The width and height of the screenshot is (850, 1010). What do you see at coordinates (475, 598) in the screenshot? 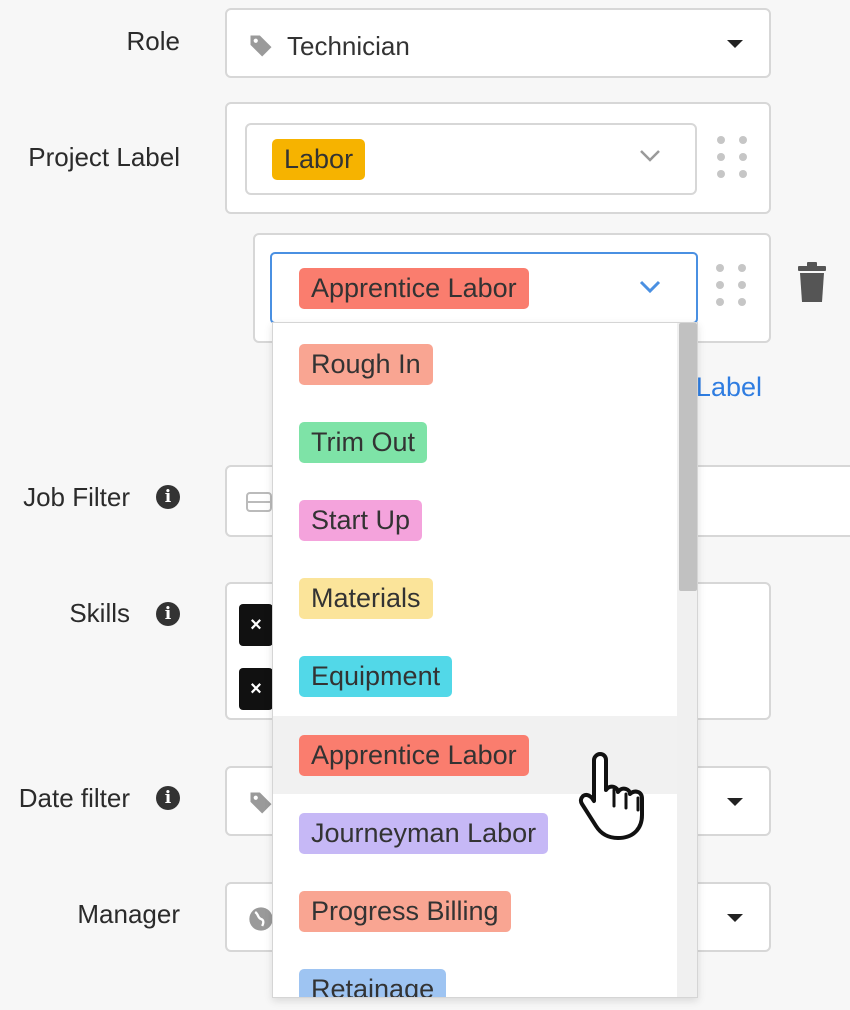
I see `dropdown-option: Materials` at bounding box center [475, 598].